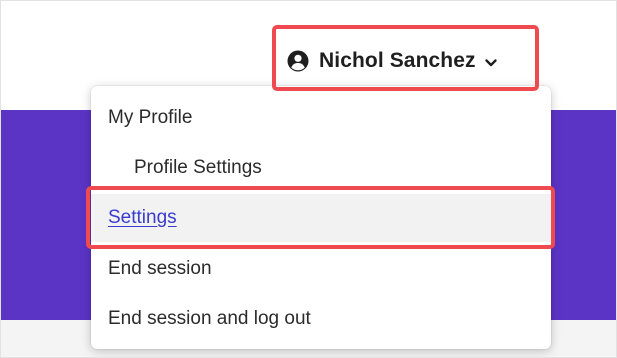 The image size is (617, 358). I want to click on user-circle-icon, so click(298, 61).